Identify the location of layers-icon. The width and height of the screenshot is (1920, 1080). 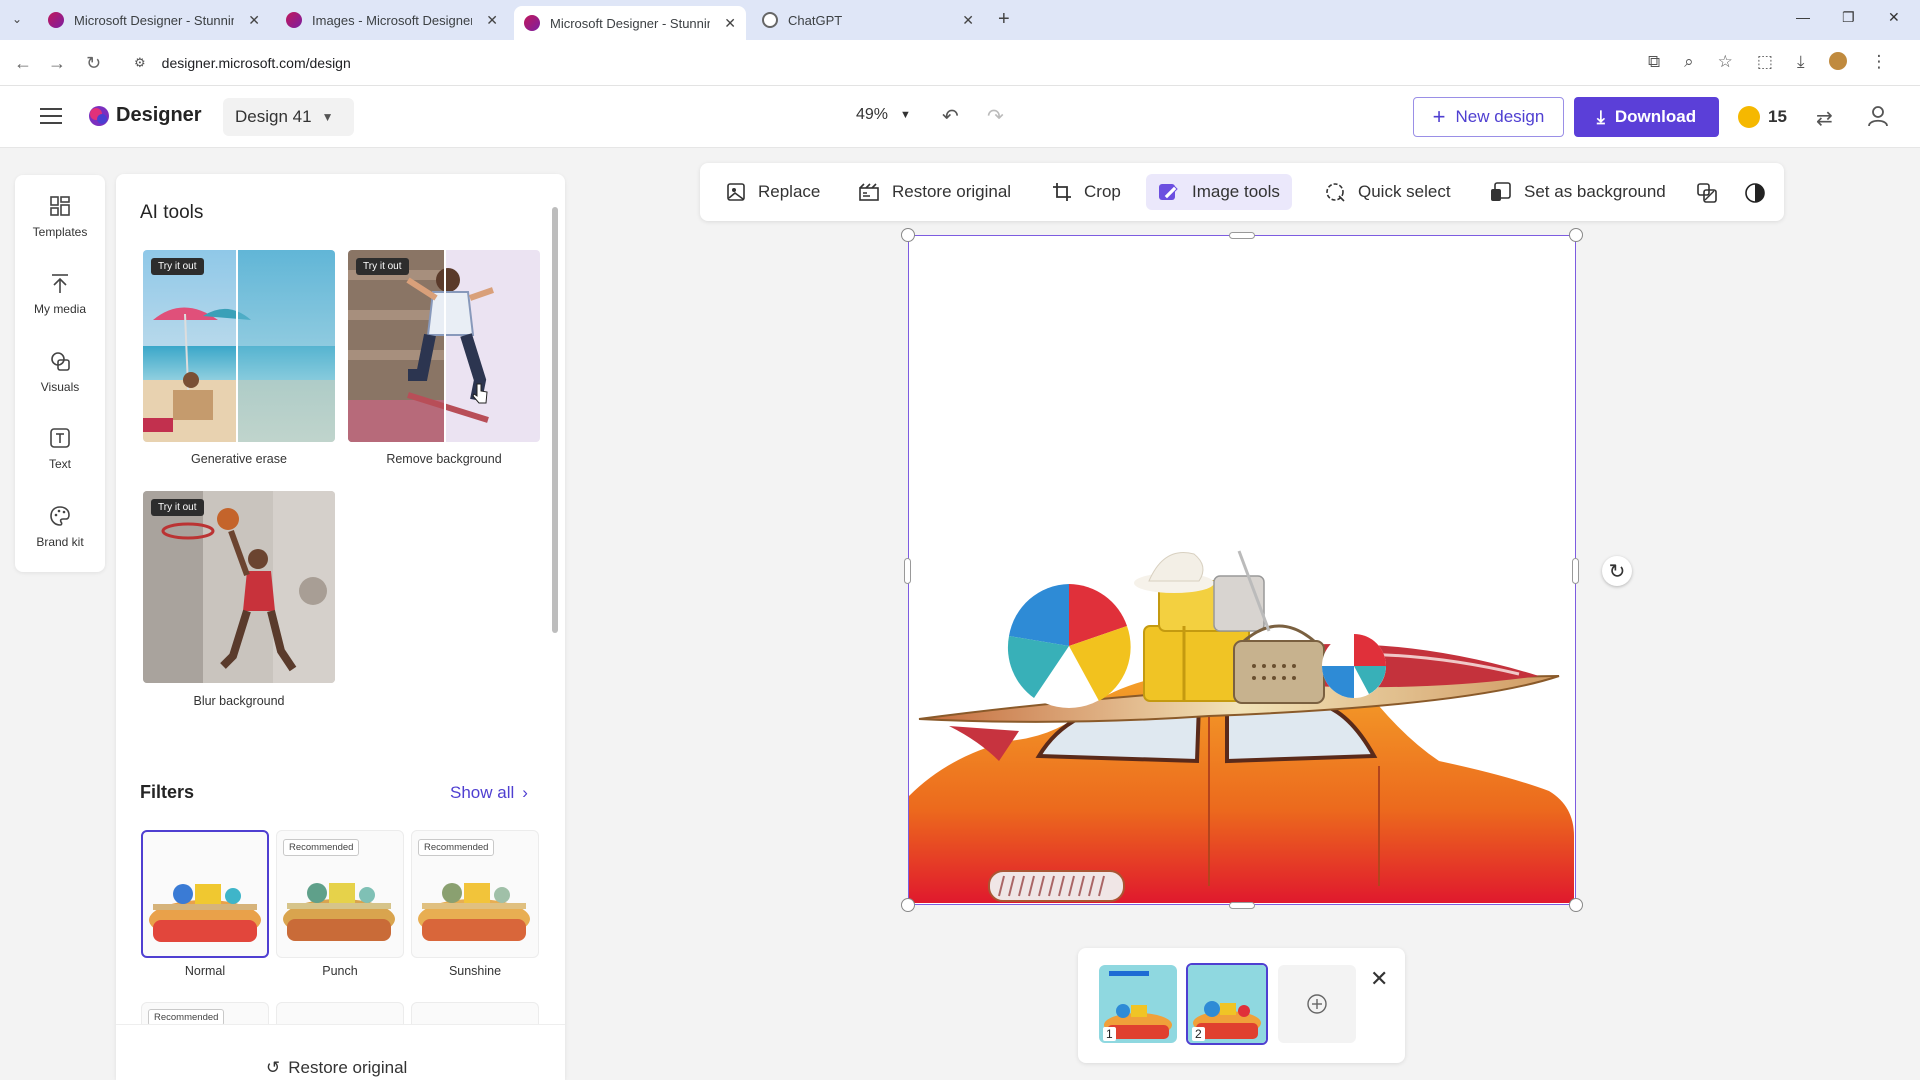
(1707, 193).